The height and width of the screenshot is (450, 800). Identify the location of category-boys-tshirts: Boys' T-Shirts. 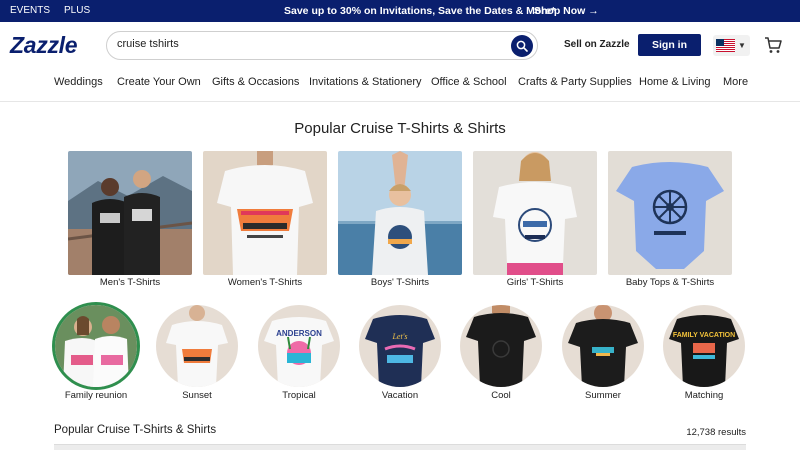
(400, 219).